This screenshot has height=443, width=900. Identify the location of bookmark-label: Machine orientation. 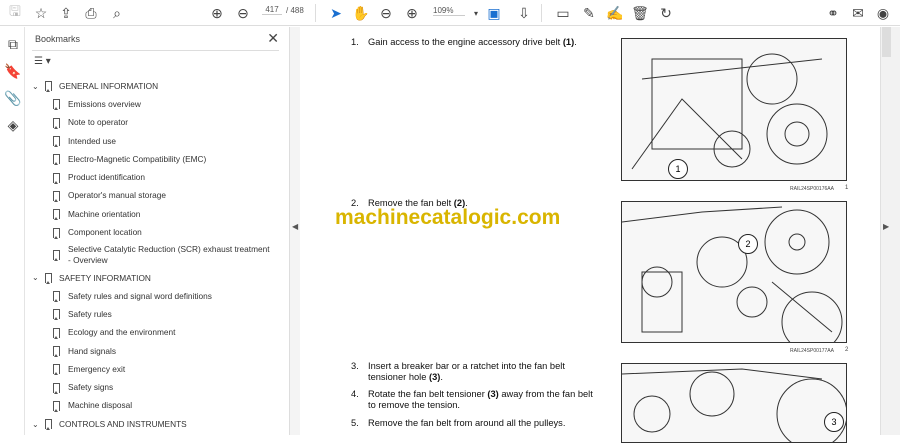
(104, 213).